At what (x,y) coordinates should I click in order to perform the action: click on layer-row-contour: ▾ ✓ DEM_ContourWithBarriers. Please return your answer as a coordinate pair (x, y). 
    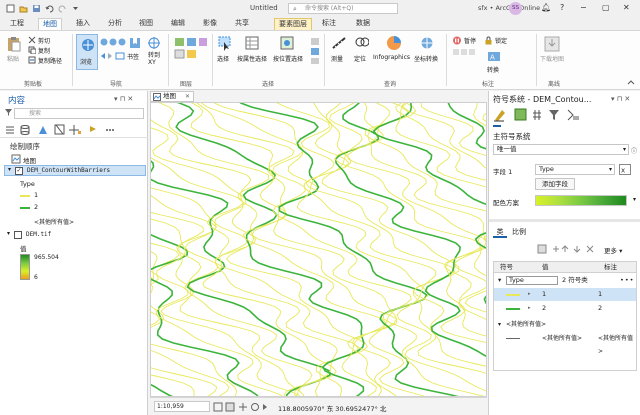
    Looking at the image, I should click on (75, 170).